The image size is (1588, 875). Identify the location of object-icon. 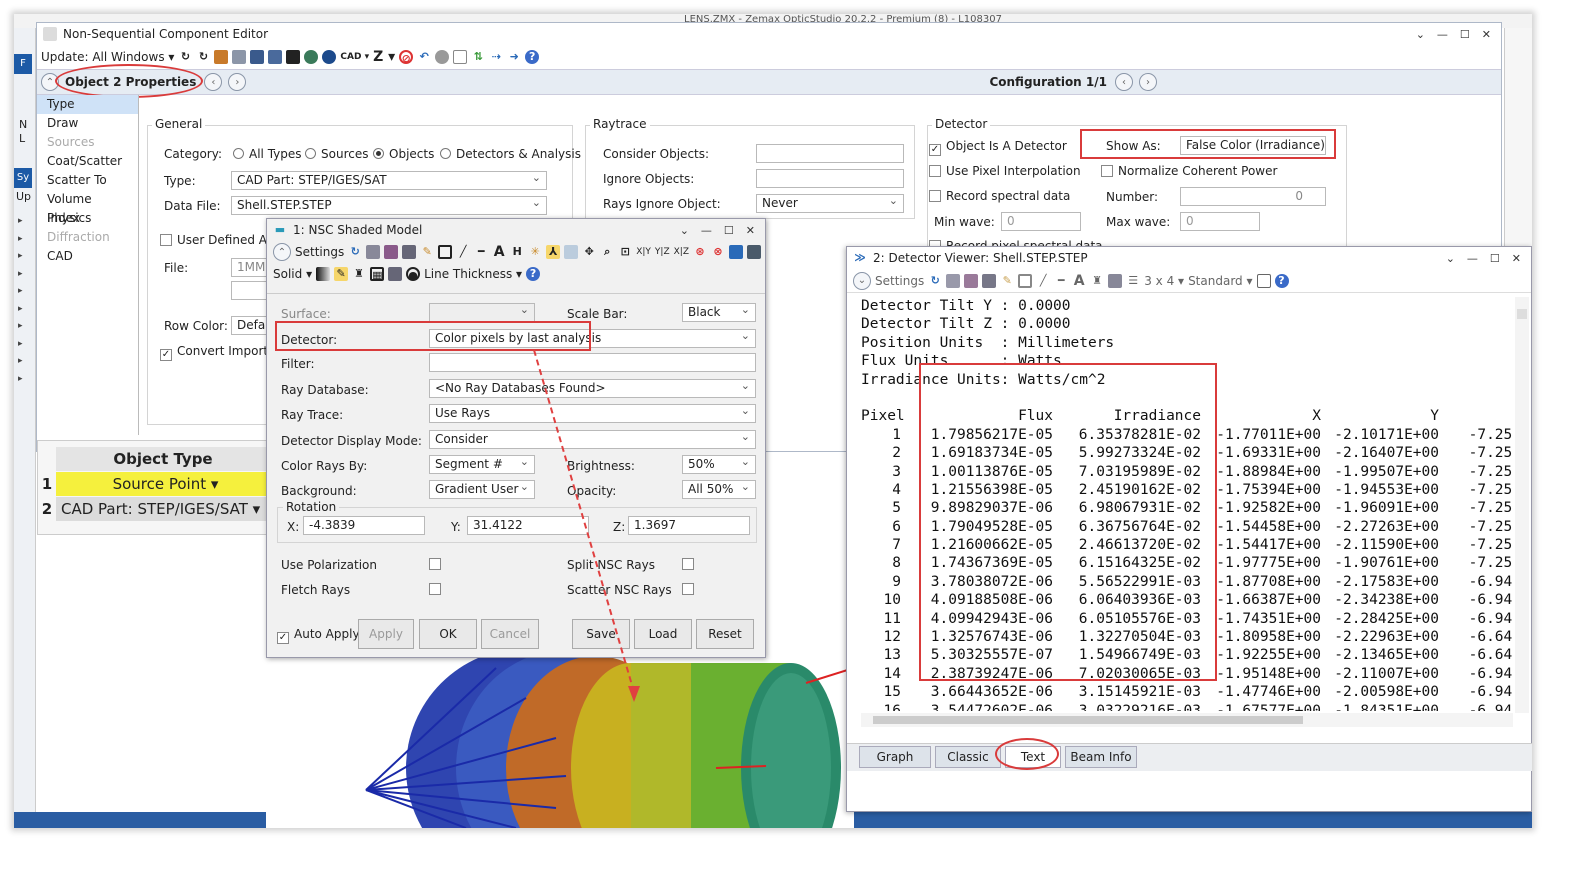
(239, 57).